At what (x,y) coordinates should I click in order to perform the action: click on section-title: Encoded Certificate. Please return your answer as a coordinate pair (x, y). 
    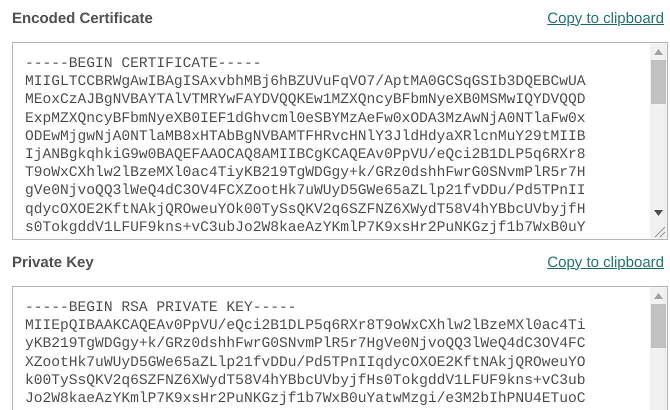
    Looking at the image, I should click on (82, 18).